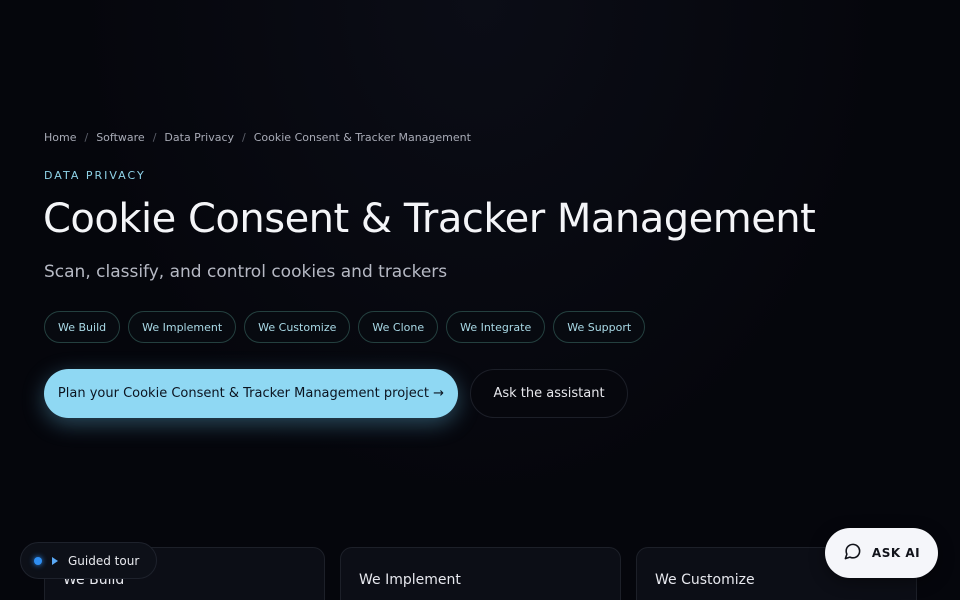 The height and width of the screenshot is (600, 960). Describe the element at coordinates (60, 137) in the screenshot. I see `breadcrumb-home: Home` at that location.